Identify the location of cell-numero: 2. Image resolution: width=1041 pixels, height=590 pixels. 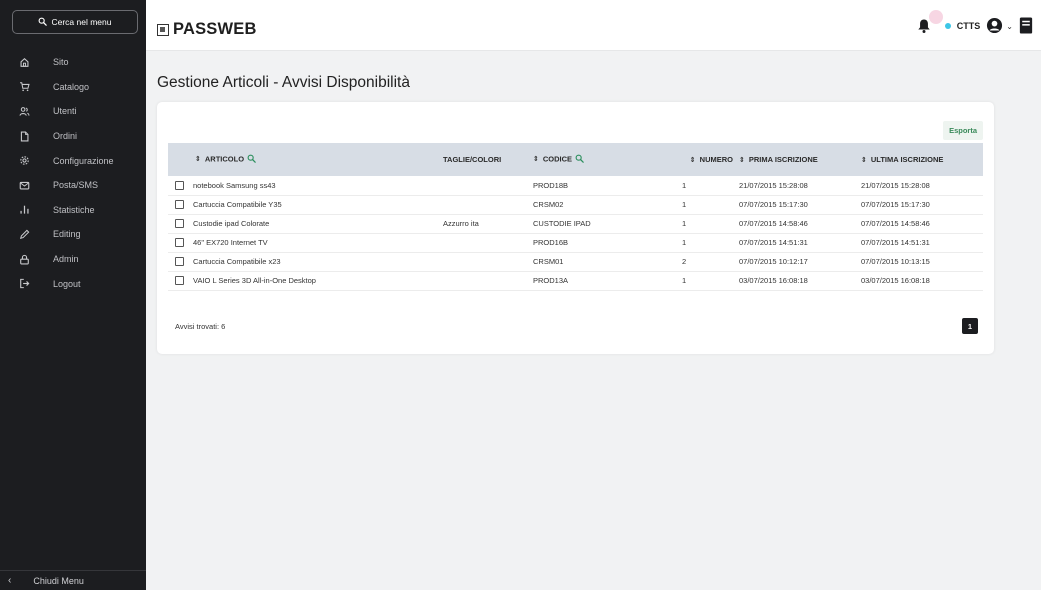
(684, 261).